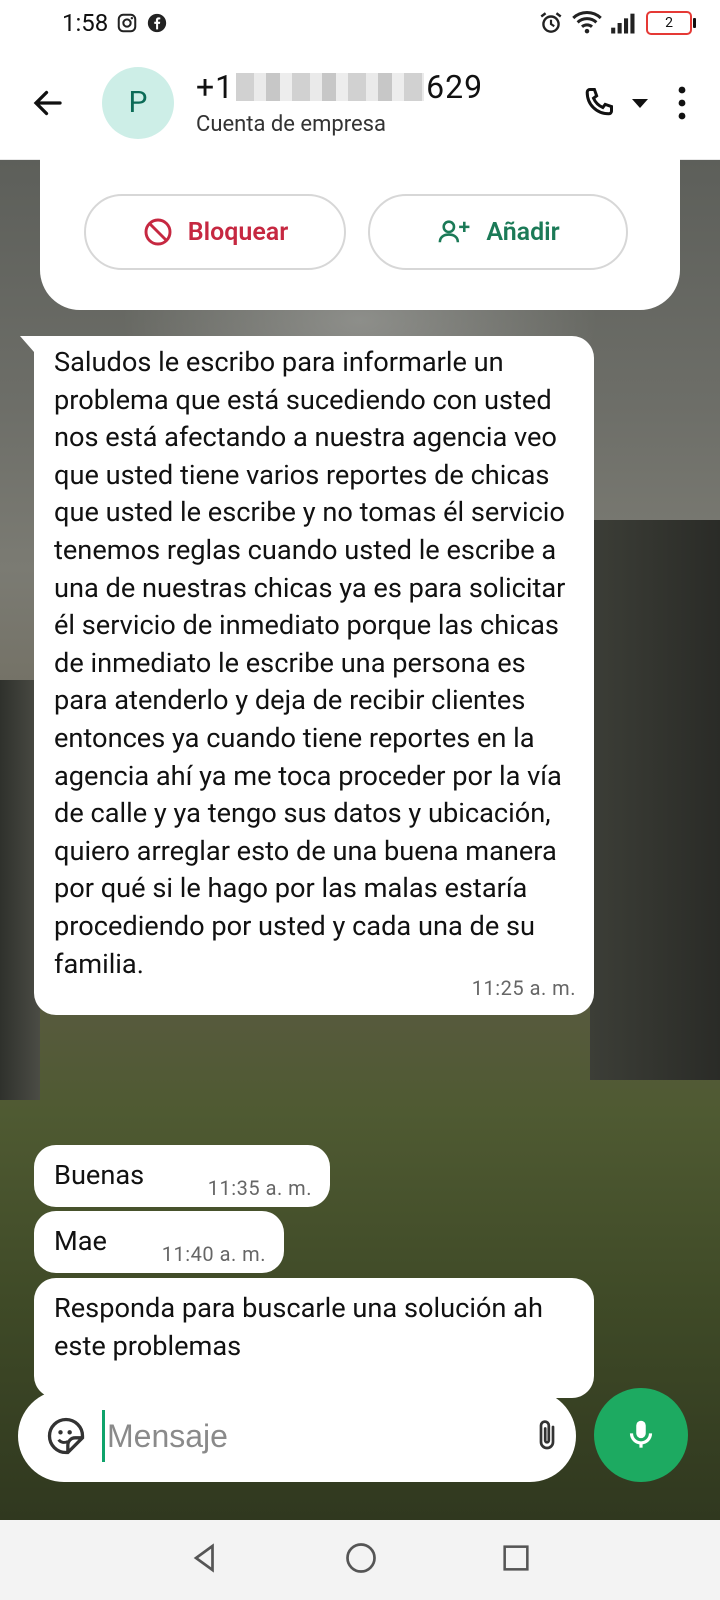 This screenshot has height=1600, width=720. I want to click on status-time: 1:58, so click(85, 23).